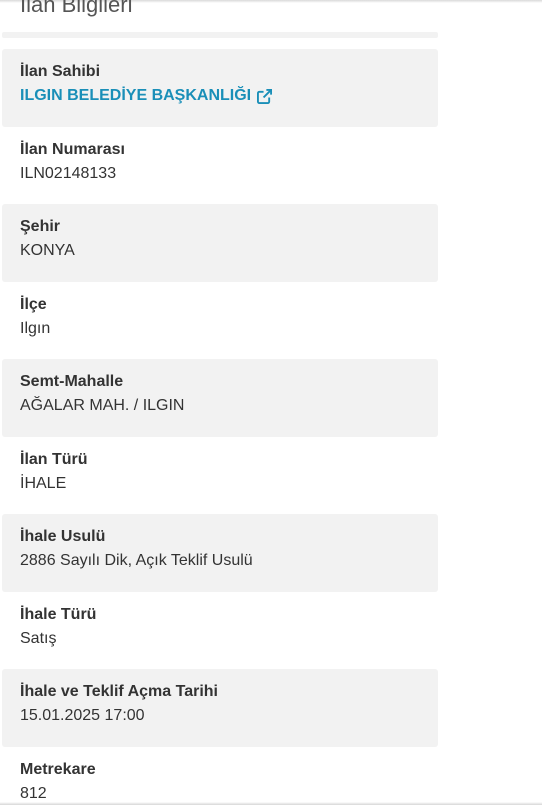 Image resolution: width=542 pixels, height=805 pixels. Describe the element at coordinates (47, 250) in the screenshot. I see `sehir-value: KONYA` at that location.